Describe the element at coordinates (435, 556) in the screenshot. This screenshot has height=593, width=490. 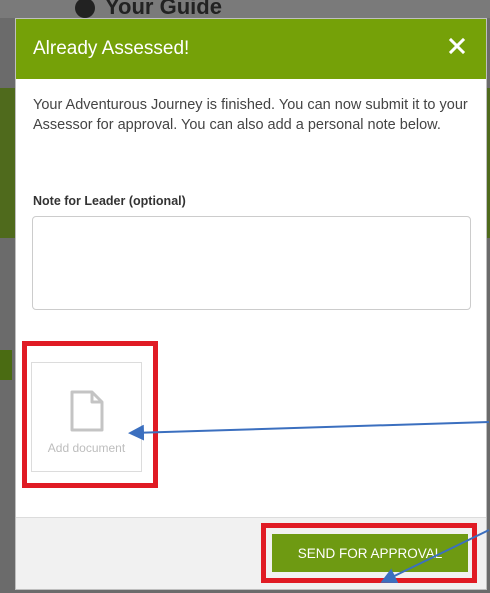
I see `arrow-to-send-button` at that location.